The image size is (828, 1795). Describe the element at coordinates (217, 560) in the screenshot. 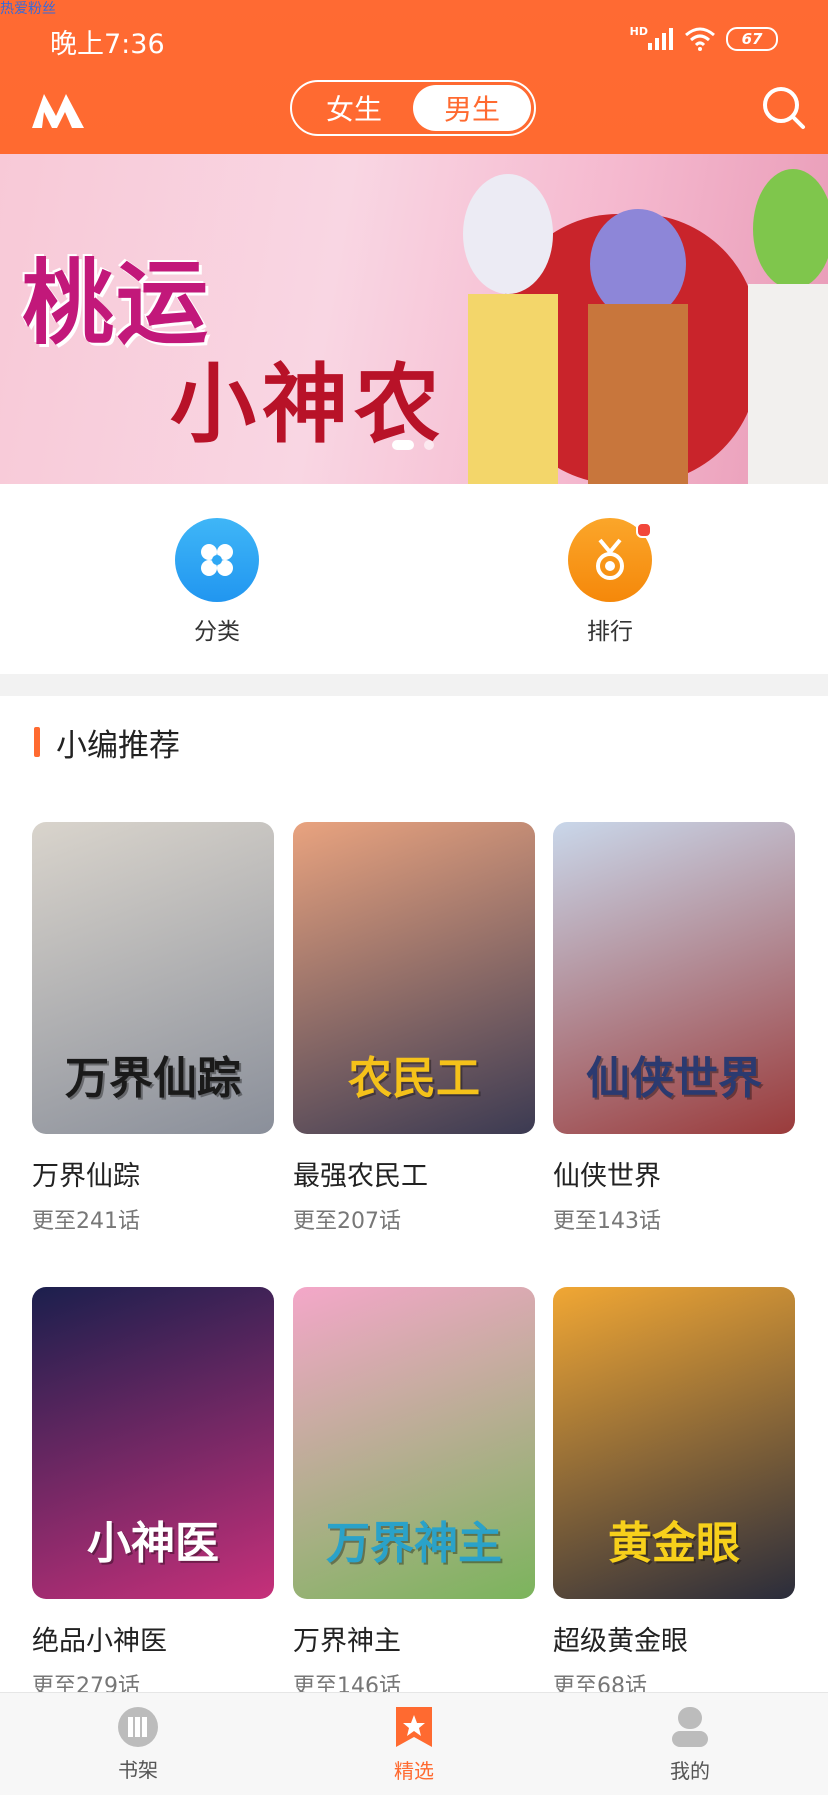

I see `category-icon` at that location.